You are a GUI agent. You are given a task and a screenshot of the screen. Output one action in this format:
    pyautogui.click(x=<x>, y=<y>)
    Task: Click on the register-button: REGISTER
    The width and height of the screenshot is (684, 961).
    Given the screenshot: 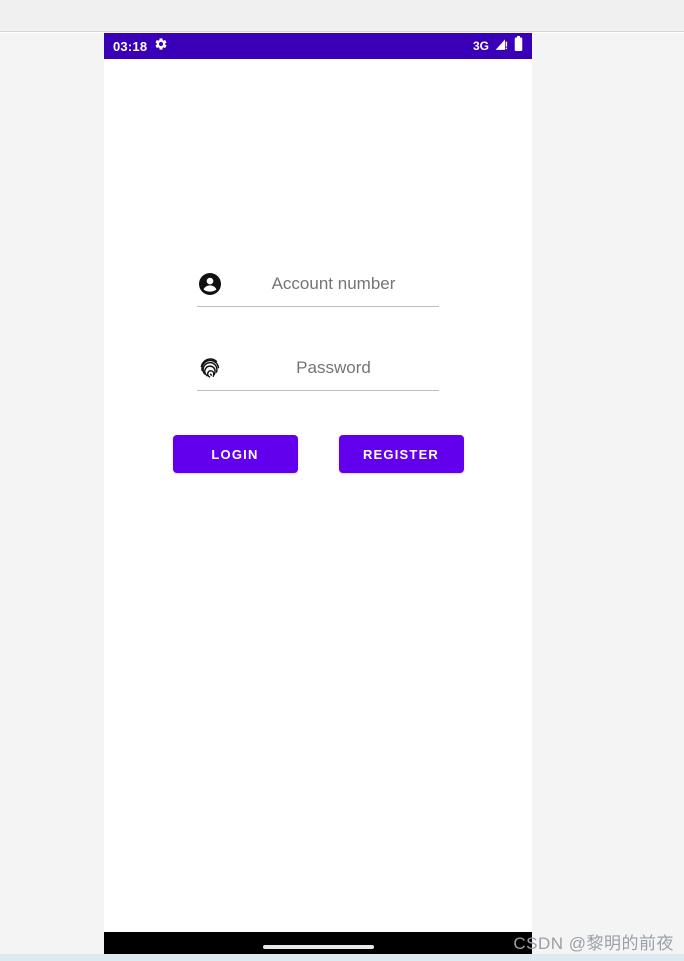 What is the action you would take?
    pyautogui.click(x=401, y=454)
    